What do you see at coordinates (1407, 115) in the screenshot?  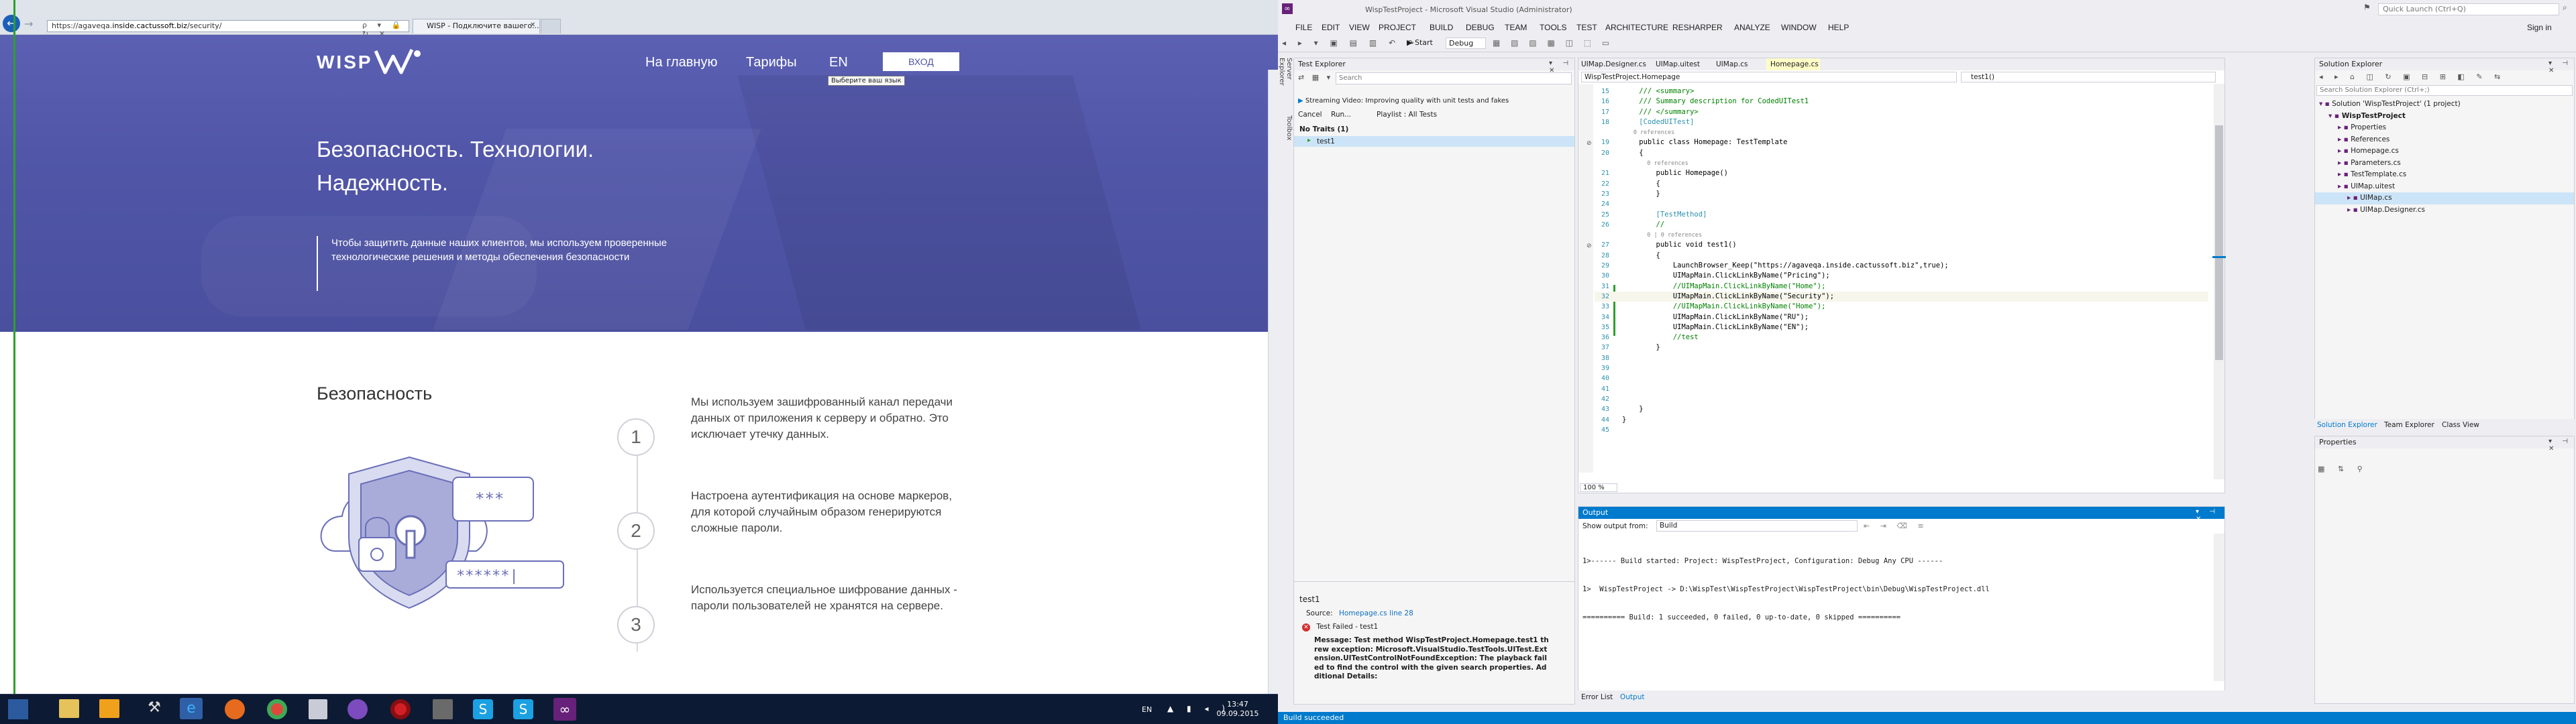 I see `playlist-link: Playlist : All Tests` at bounding box center [1407, 115].